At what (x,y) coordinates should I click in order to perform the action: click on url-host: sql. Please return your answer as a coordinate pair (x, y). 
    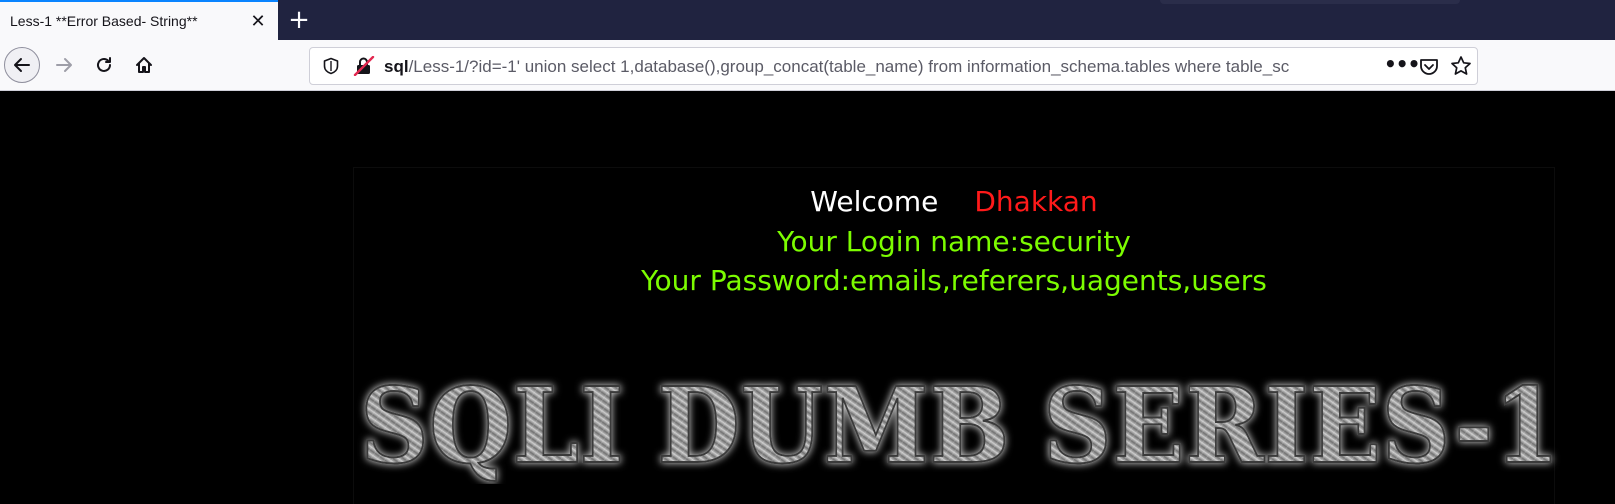
    Looking at the image, I should click on (396, 66).